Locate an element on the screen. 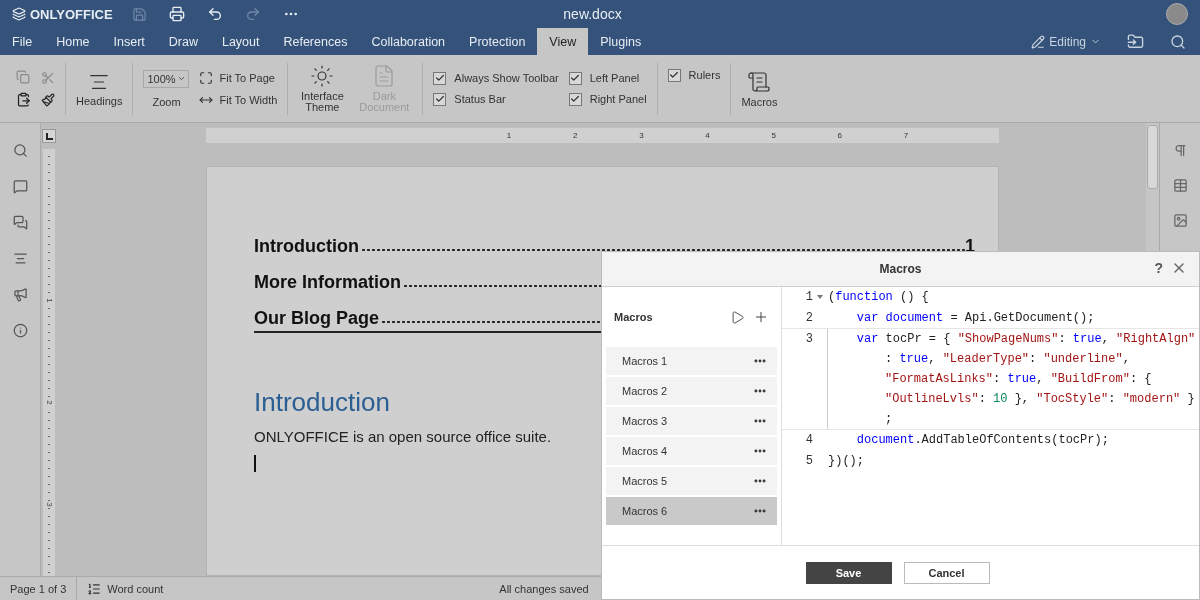 This screenshot has height=600, width=1200. checkbox-row: Left Panel is located at coordinates (607, 78).